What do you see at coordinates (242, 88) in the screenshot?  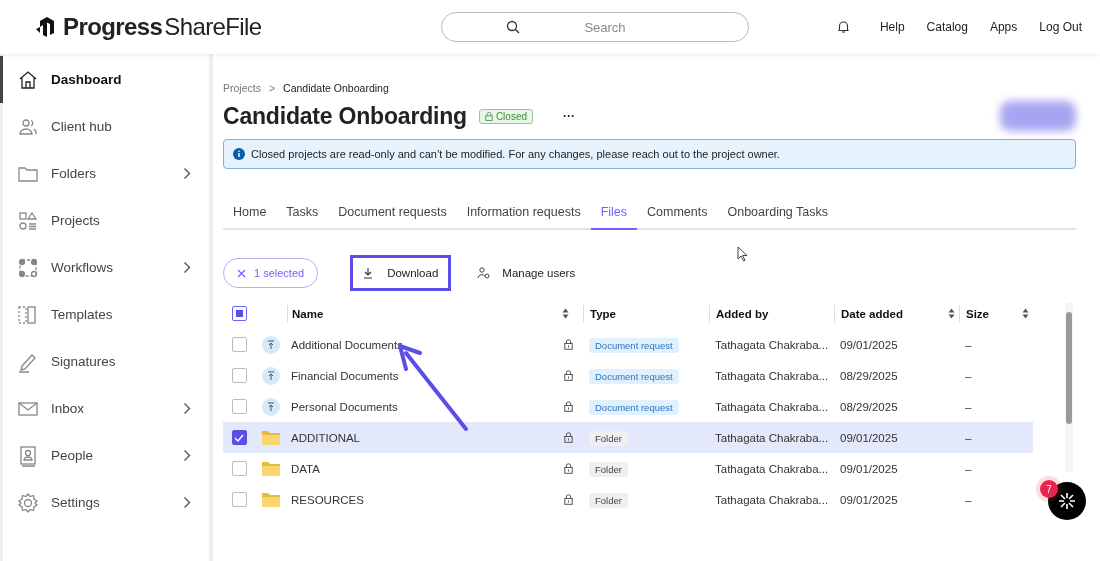 I see `breadcrumb-link: Projects` at bounding box center [242, 88].